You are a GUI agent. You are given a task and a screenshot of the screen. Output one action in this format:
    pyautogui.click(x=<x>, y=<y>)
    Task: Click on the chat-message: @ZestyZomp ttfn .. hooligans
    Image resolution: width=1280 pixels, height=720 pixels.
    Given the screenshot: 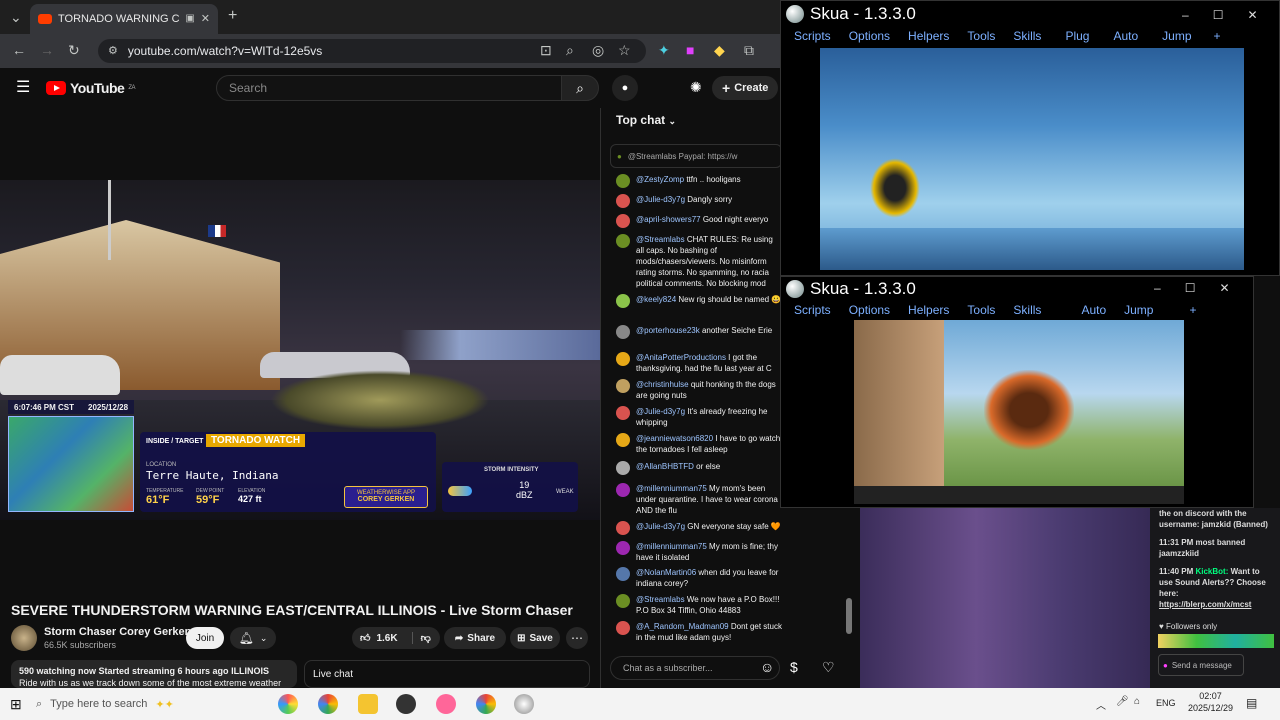 What is the action you would take?
    pyautogui.click(x=699, y=181)
    